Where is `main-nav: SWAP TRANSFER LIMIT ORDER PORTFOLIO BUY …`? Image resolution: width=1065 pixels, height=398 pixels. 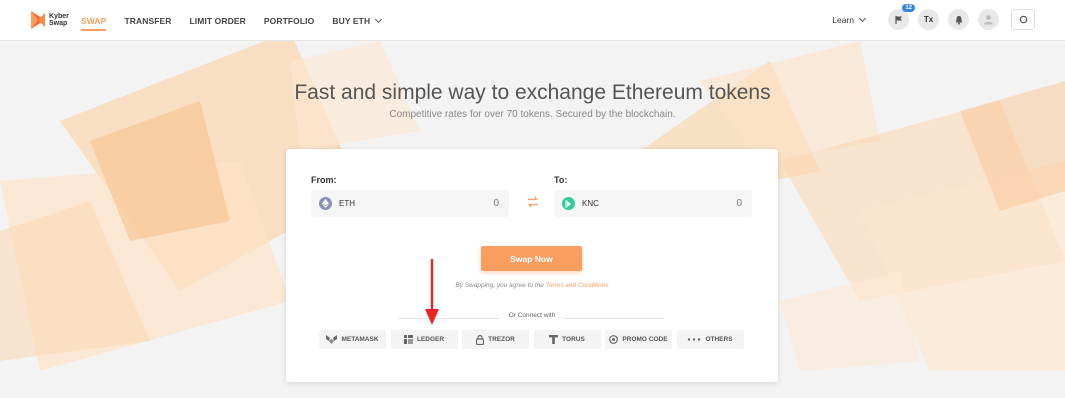 main-nav: SWAP TRANSFER LIMIT ORDER PORTFOLIO BUY … is located at coordinates (240, 20).